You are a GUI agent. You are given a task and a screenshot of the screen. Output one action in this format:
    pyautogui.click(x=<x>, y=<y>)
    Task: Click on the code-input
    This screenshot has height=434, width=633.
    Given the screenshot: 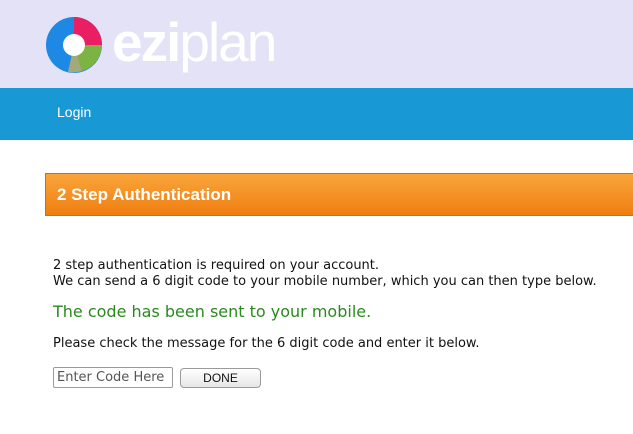 What is the action you would take?
    pyautogui.click(x=113, y=377)
    